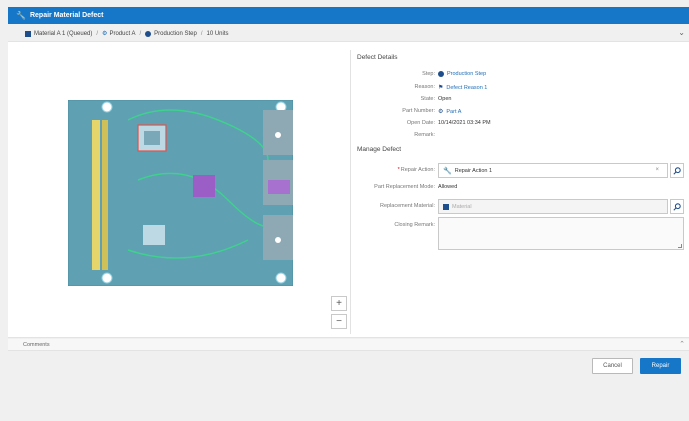 The image size is (689, 421). What do you see at coordinates (454, 111) in the screenshot?
I see `part-number-text: Part A` at bounding box center [454, 111].